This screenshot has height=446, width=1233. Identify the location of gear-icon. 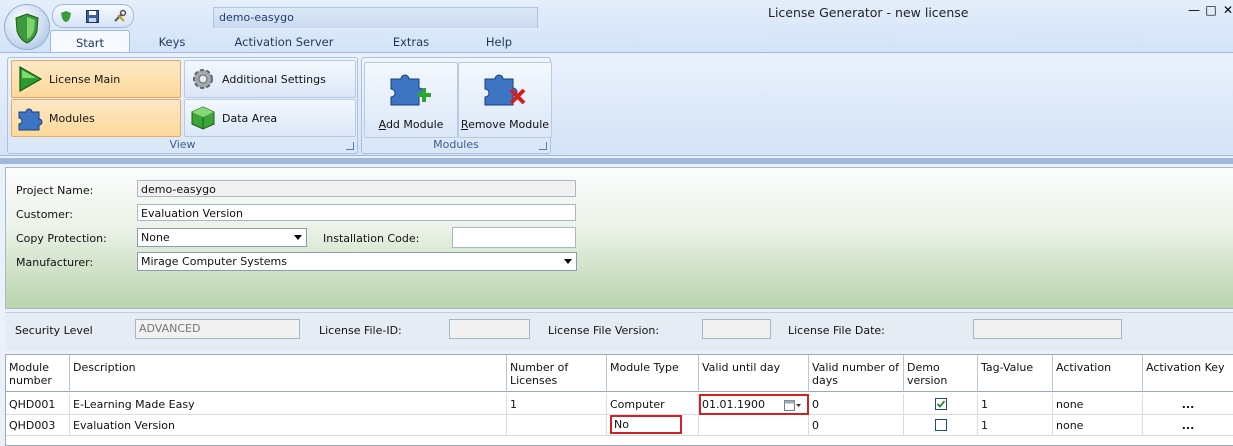
(203, 79).